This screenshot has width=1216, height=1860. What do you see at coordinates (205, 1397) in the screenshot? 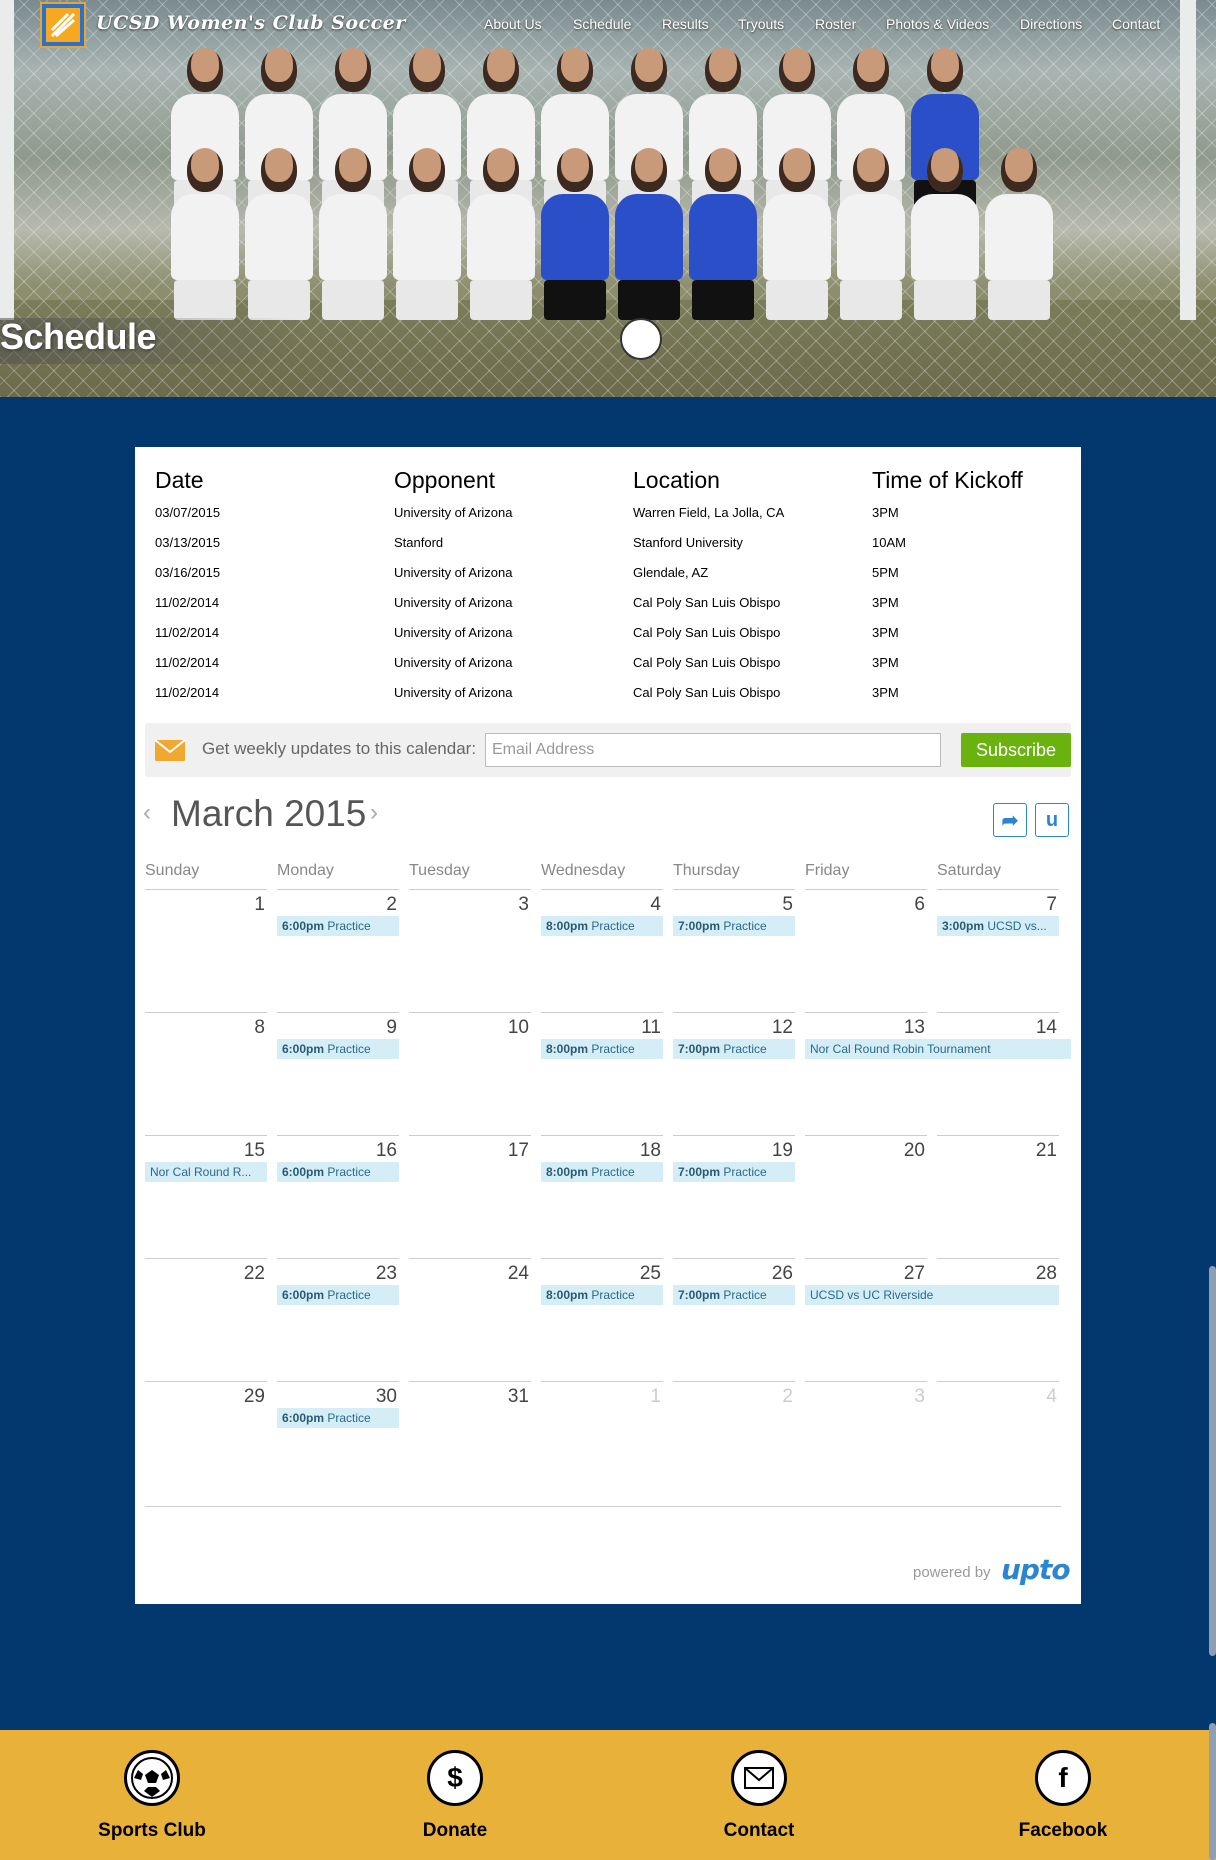
I see `day-number: 29` at bounding box center [205, 1397].